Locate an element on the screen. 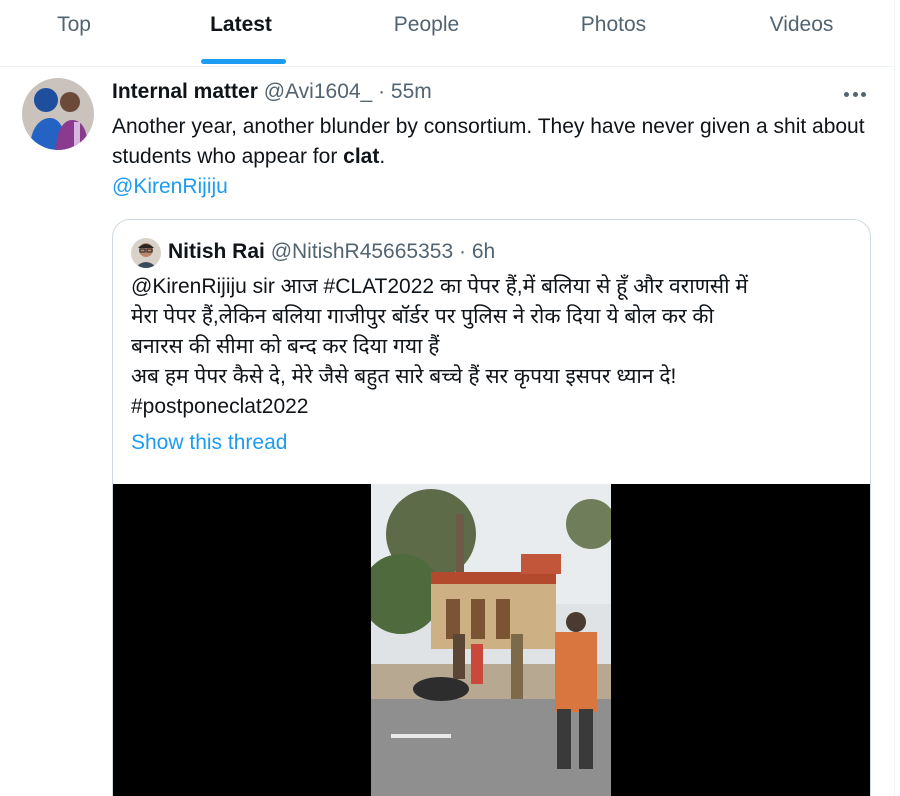  tweet-text-end: . is located at coordinates (382, 156).